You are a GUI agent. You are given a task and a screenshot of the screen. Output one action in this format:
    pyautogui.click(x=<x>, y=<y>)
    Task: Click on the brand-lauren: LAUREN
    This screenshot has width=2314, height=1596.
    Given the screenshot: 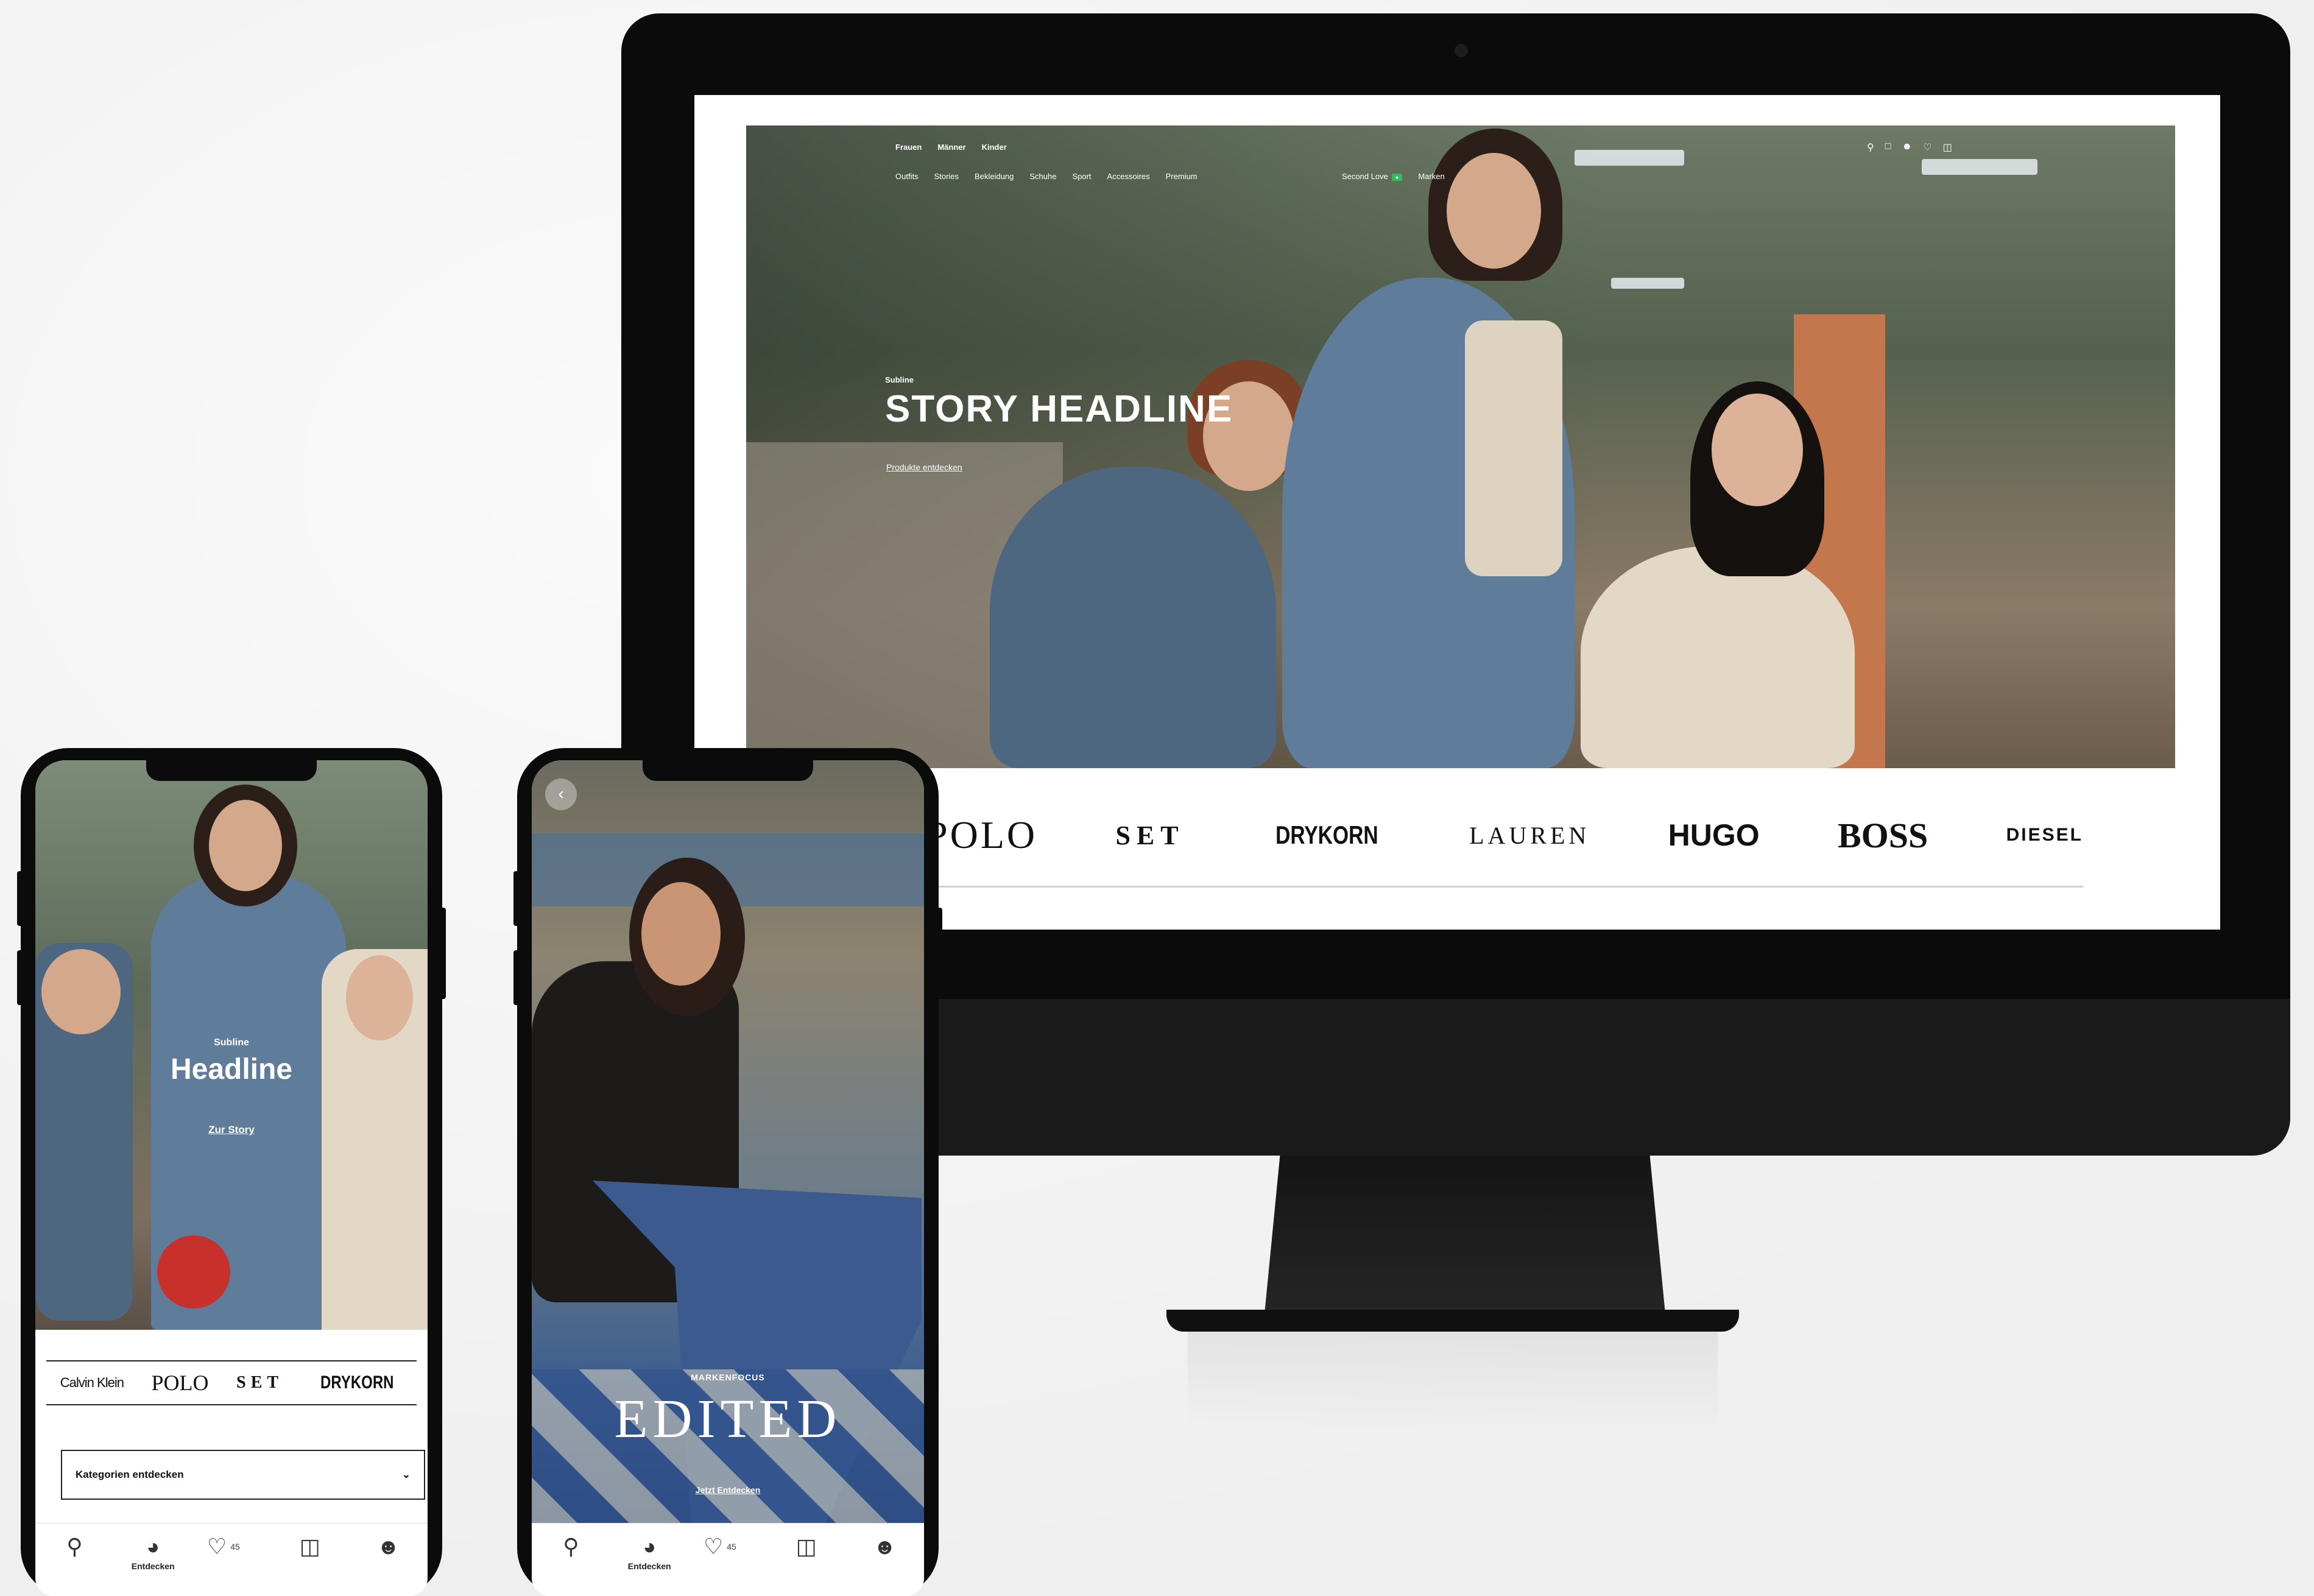 What is the action you would take?
    pyautogui.click(x=1529, y=835)
    